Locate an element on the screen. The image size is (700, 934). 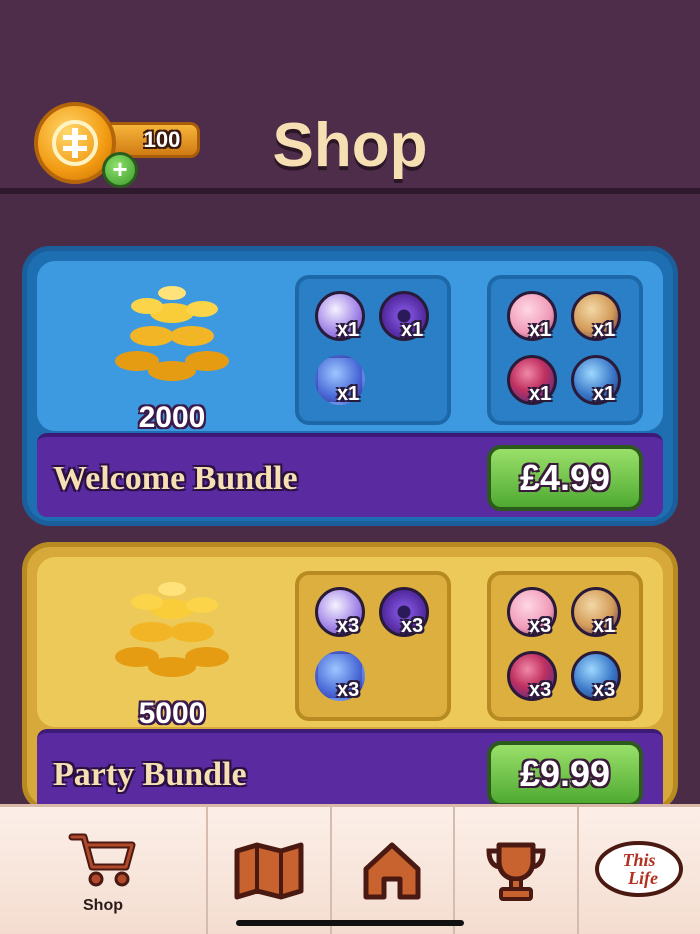
microphone-item: x1 is located at coordinates (342, 382).